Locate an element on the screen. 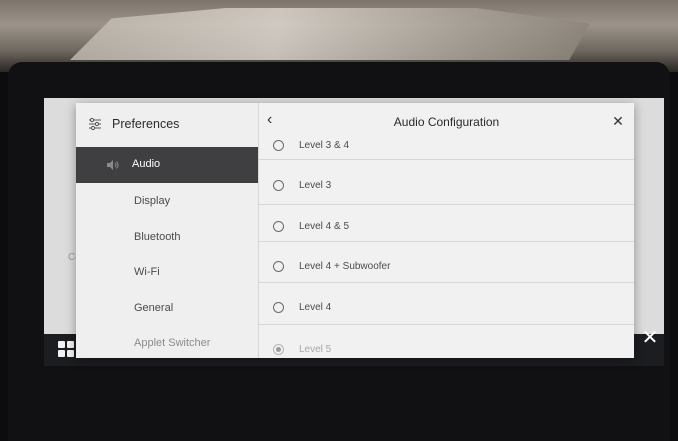  sidebar-item-label: General is located at coordinates (154, 308).